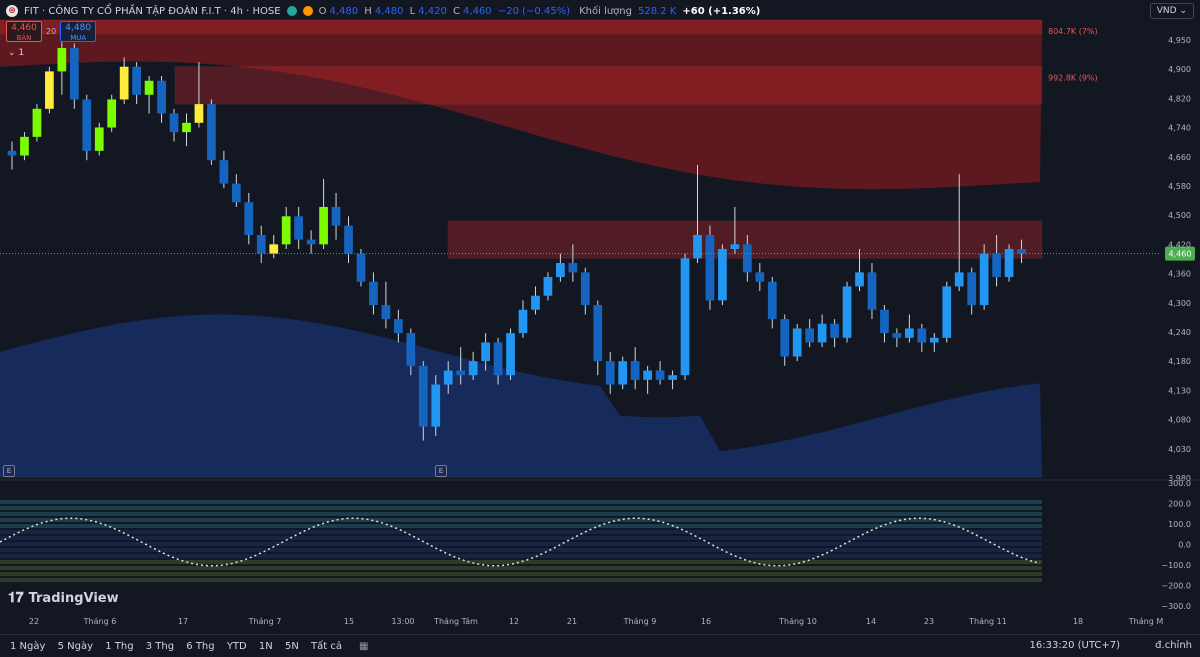 The width and height of the screenshot is (1200, 657). Describe the element at coordinates (1179, 483) in the screenshot. I see `indicator-tick: 300.0` at that location.